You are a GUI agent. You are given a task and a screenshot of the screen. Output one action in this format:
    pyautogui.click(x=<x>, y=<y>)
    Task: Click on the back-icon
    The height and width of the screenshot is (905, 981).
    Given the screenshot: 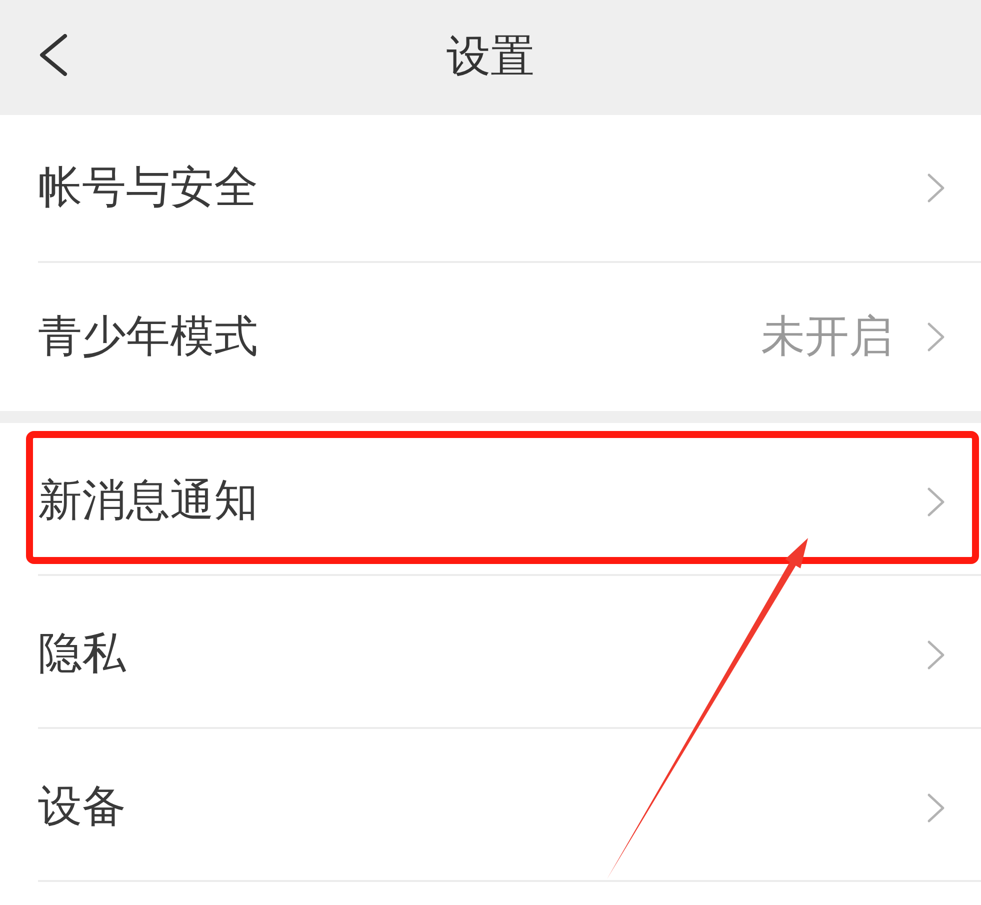 What is the action you would take?
    pyautogui.click(x=53, y=55)
    